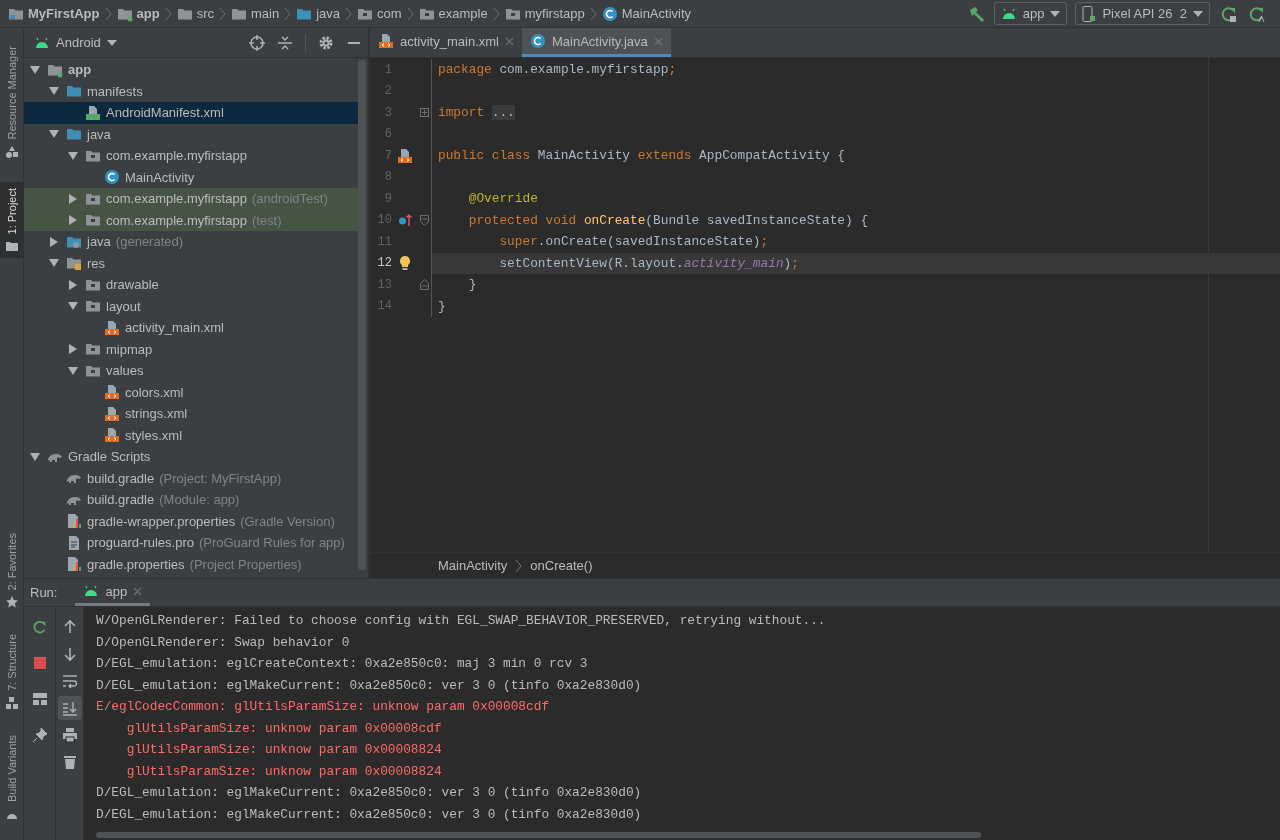 Image resolution: width=1280 pixels, height=840 pixels. I want to click on tree-item: build.gradle (Module: app), so click(191, 500).